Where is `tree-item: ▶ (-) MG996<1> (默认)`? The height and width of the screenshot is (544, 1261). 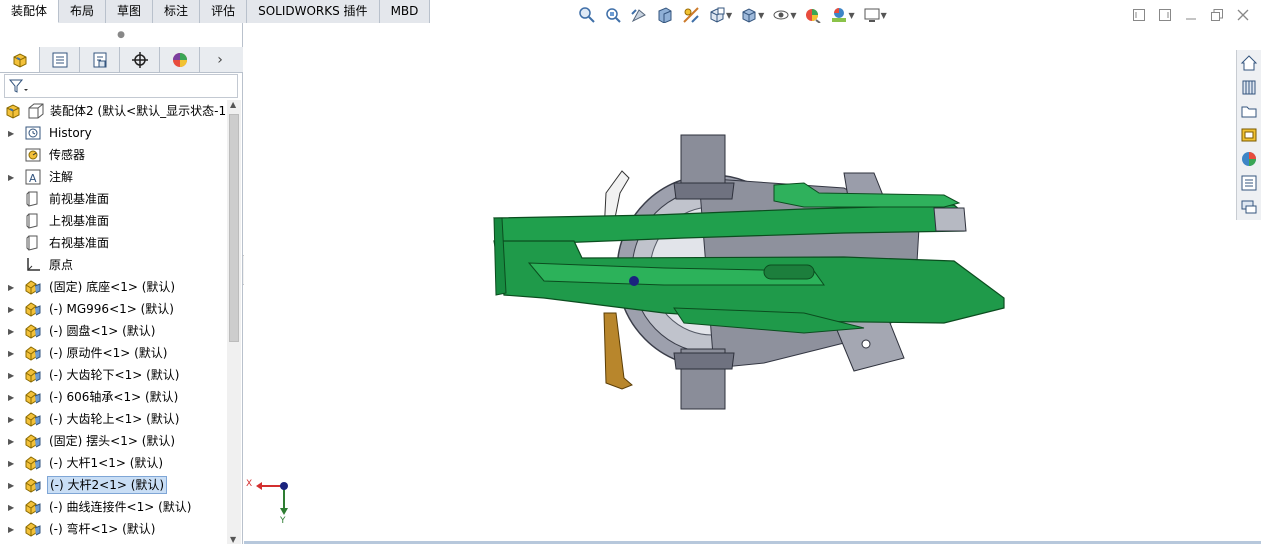
tree-item: ▶ (-) MG996<1> (默认) is located at coordinates (113, 309).